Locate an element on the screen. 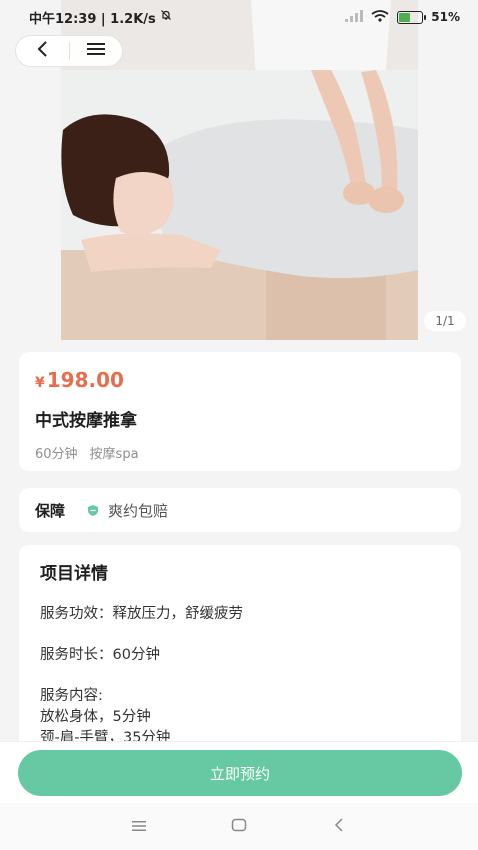 Image resolution: width=478 pixels, height=850 pixels. product-category: 按摩spa is located at coordinates (114, 454).